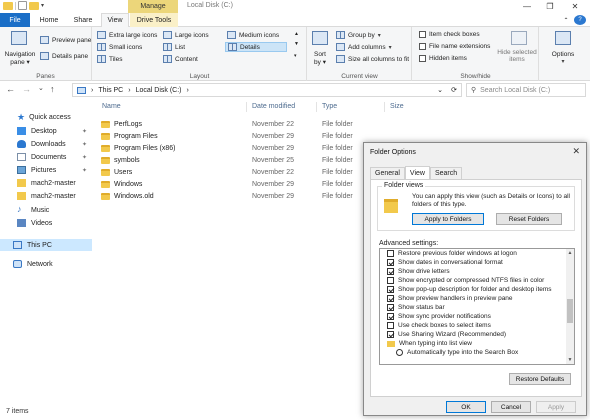  What do you see at coordinates (417, 172) in the screenshot?
I see `dialog-tab-view: View` at bounding box center [417, 172].